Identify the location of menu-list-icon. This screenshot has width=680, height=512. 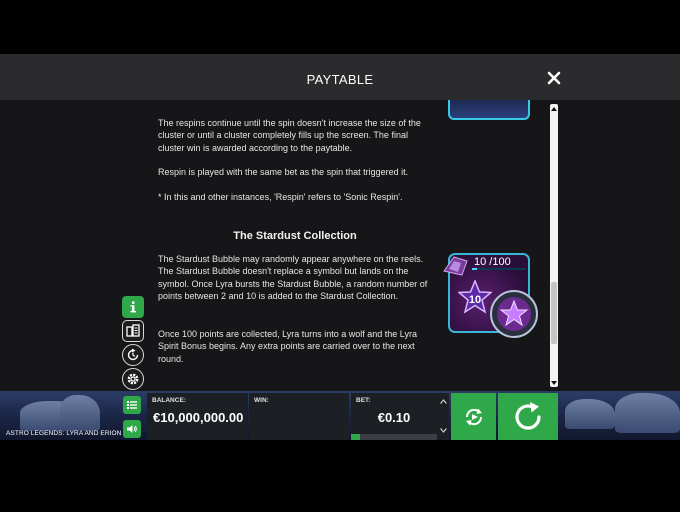
(132, 405).